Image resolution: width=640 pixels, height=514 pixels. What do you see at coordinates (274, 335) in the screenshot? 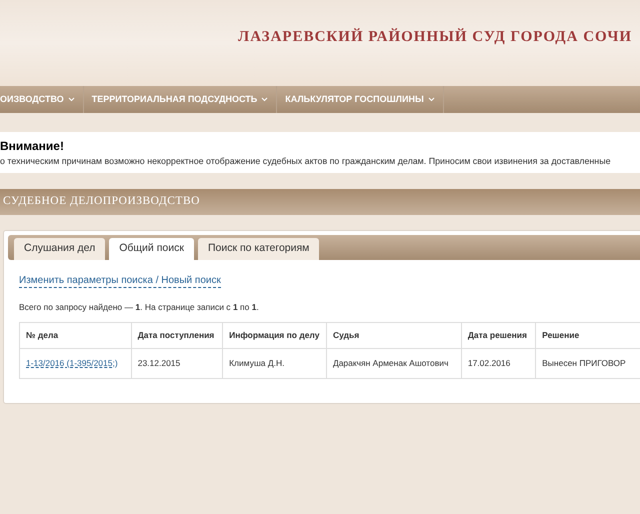
I see `column-header: Информация по делу` at bounding box center [274, 335].